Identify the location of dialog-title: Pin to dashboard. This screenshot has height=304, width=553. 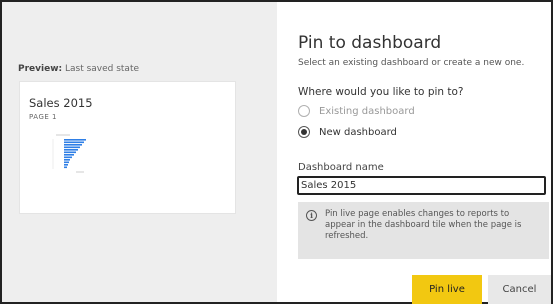
(370, 43).